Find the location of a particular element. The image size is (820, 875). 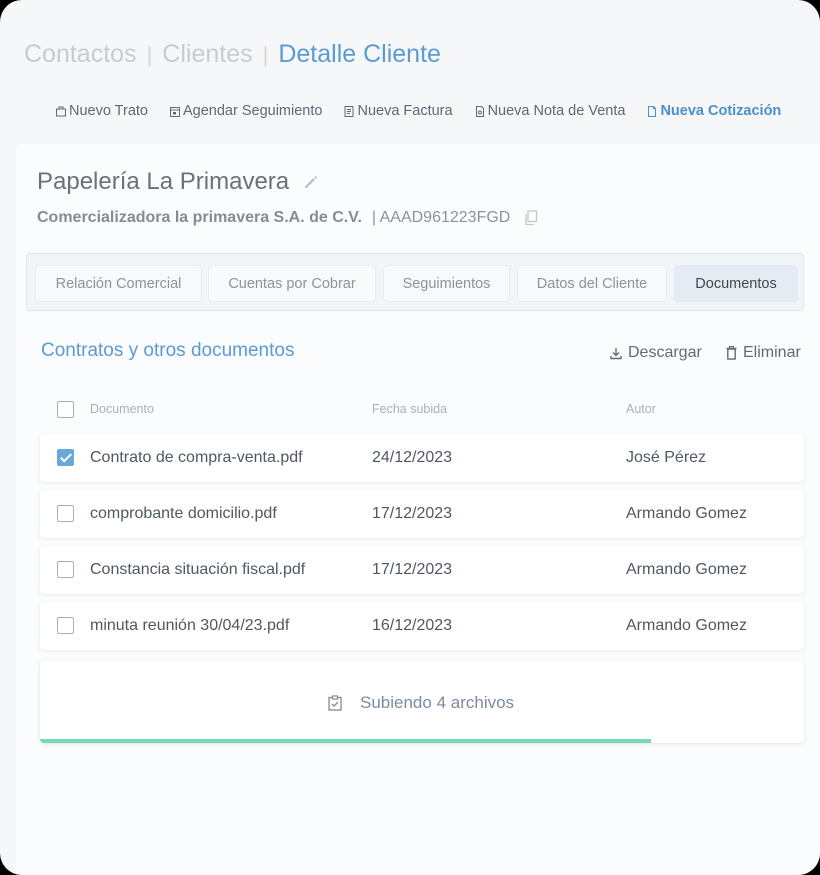

document-name: comprobante domicilio.pdf is located at coordinates (183, 514).